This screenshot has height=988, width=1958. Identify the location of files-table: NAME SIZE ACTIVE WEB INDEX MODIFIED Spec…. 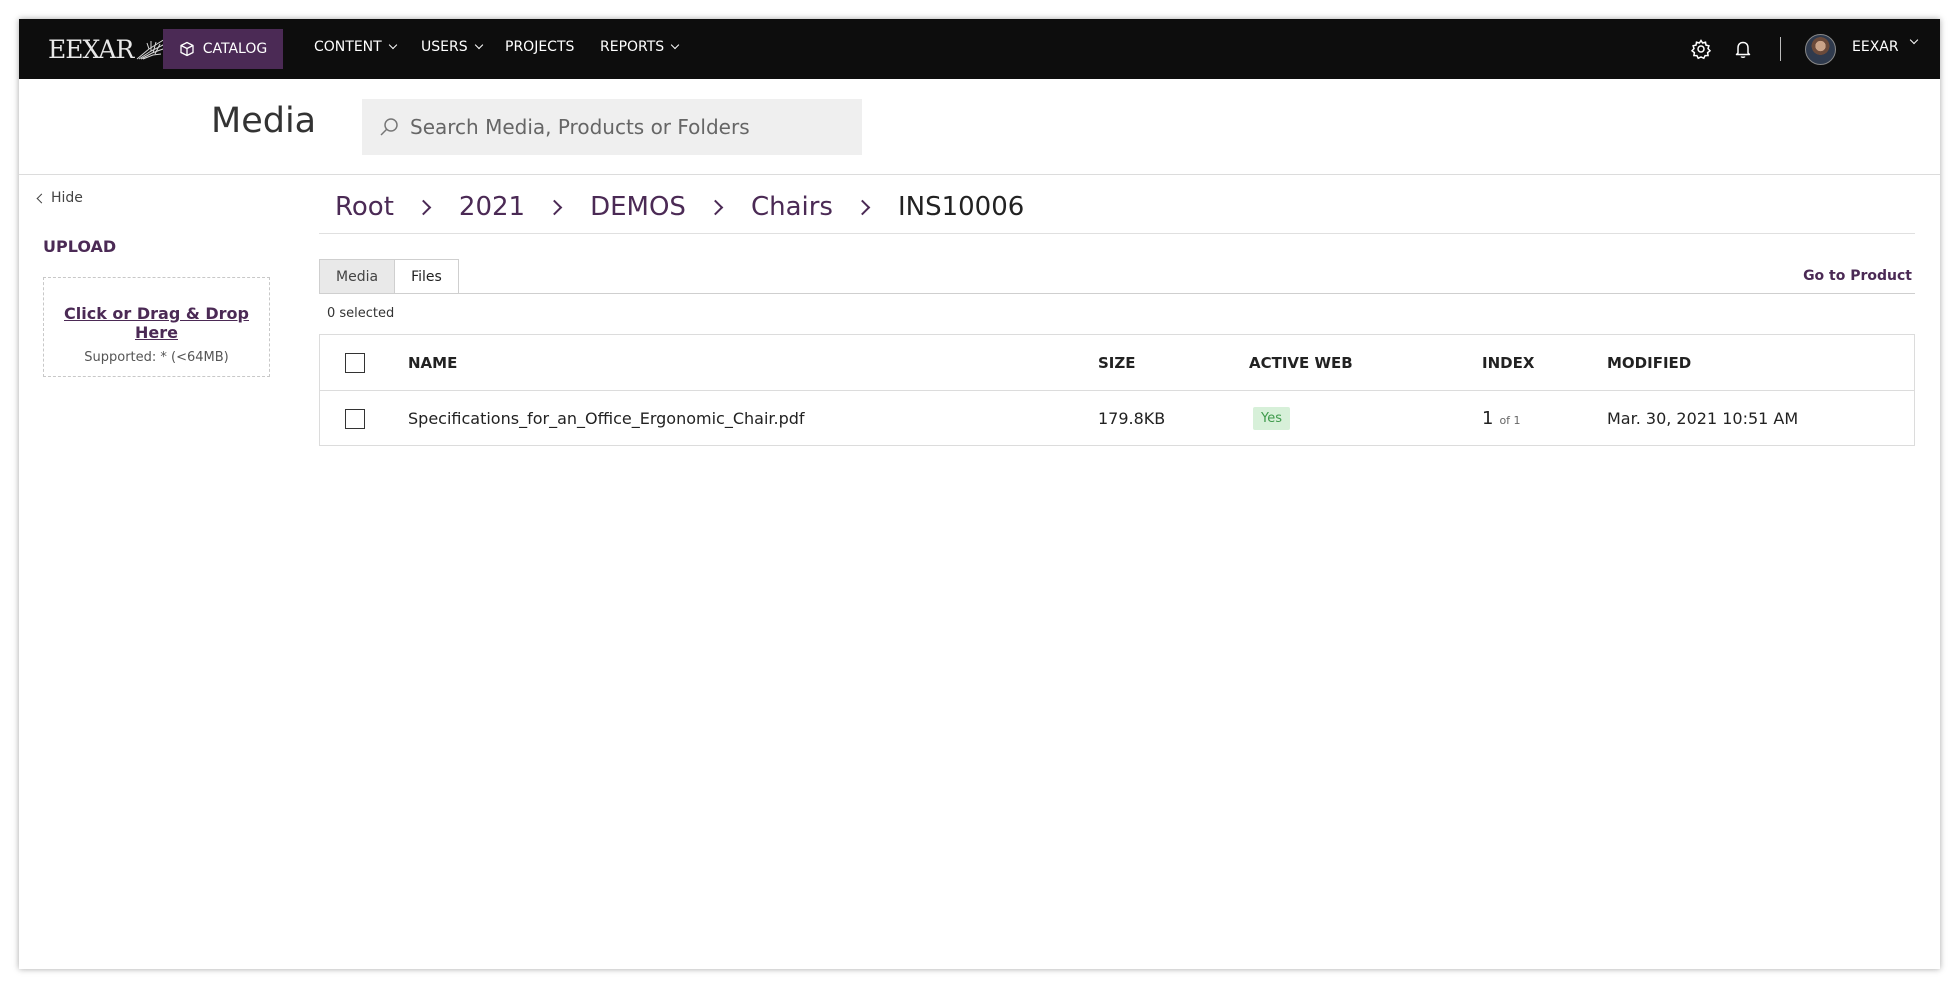
(1117, 390).